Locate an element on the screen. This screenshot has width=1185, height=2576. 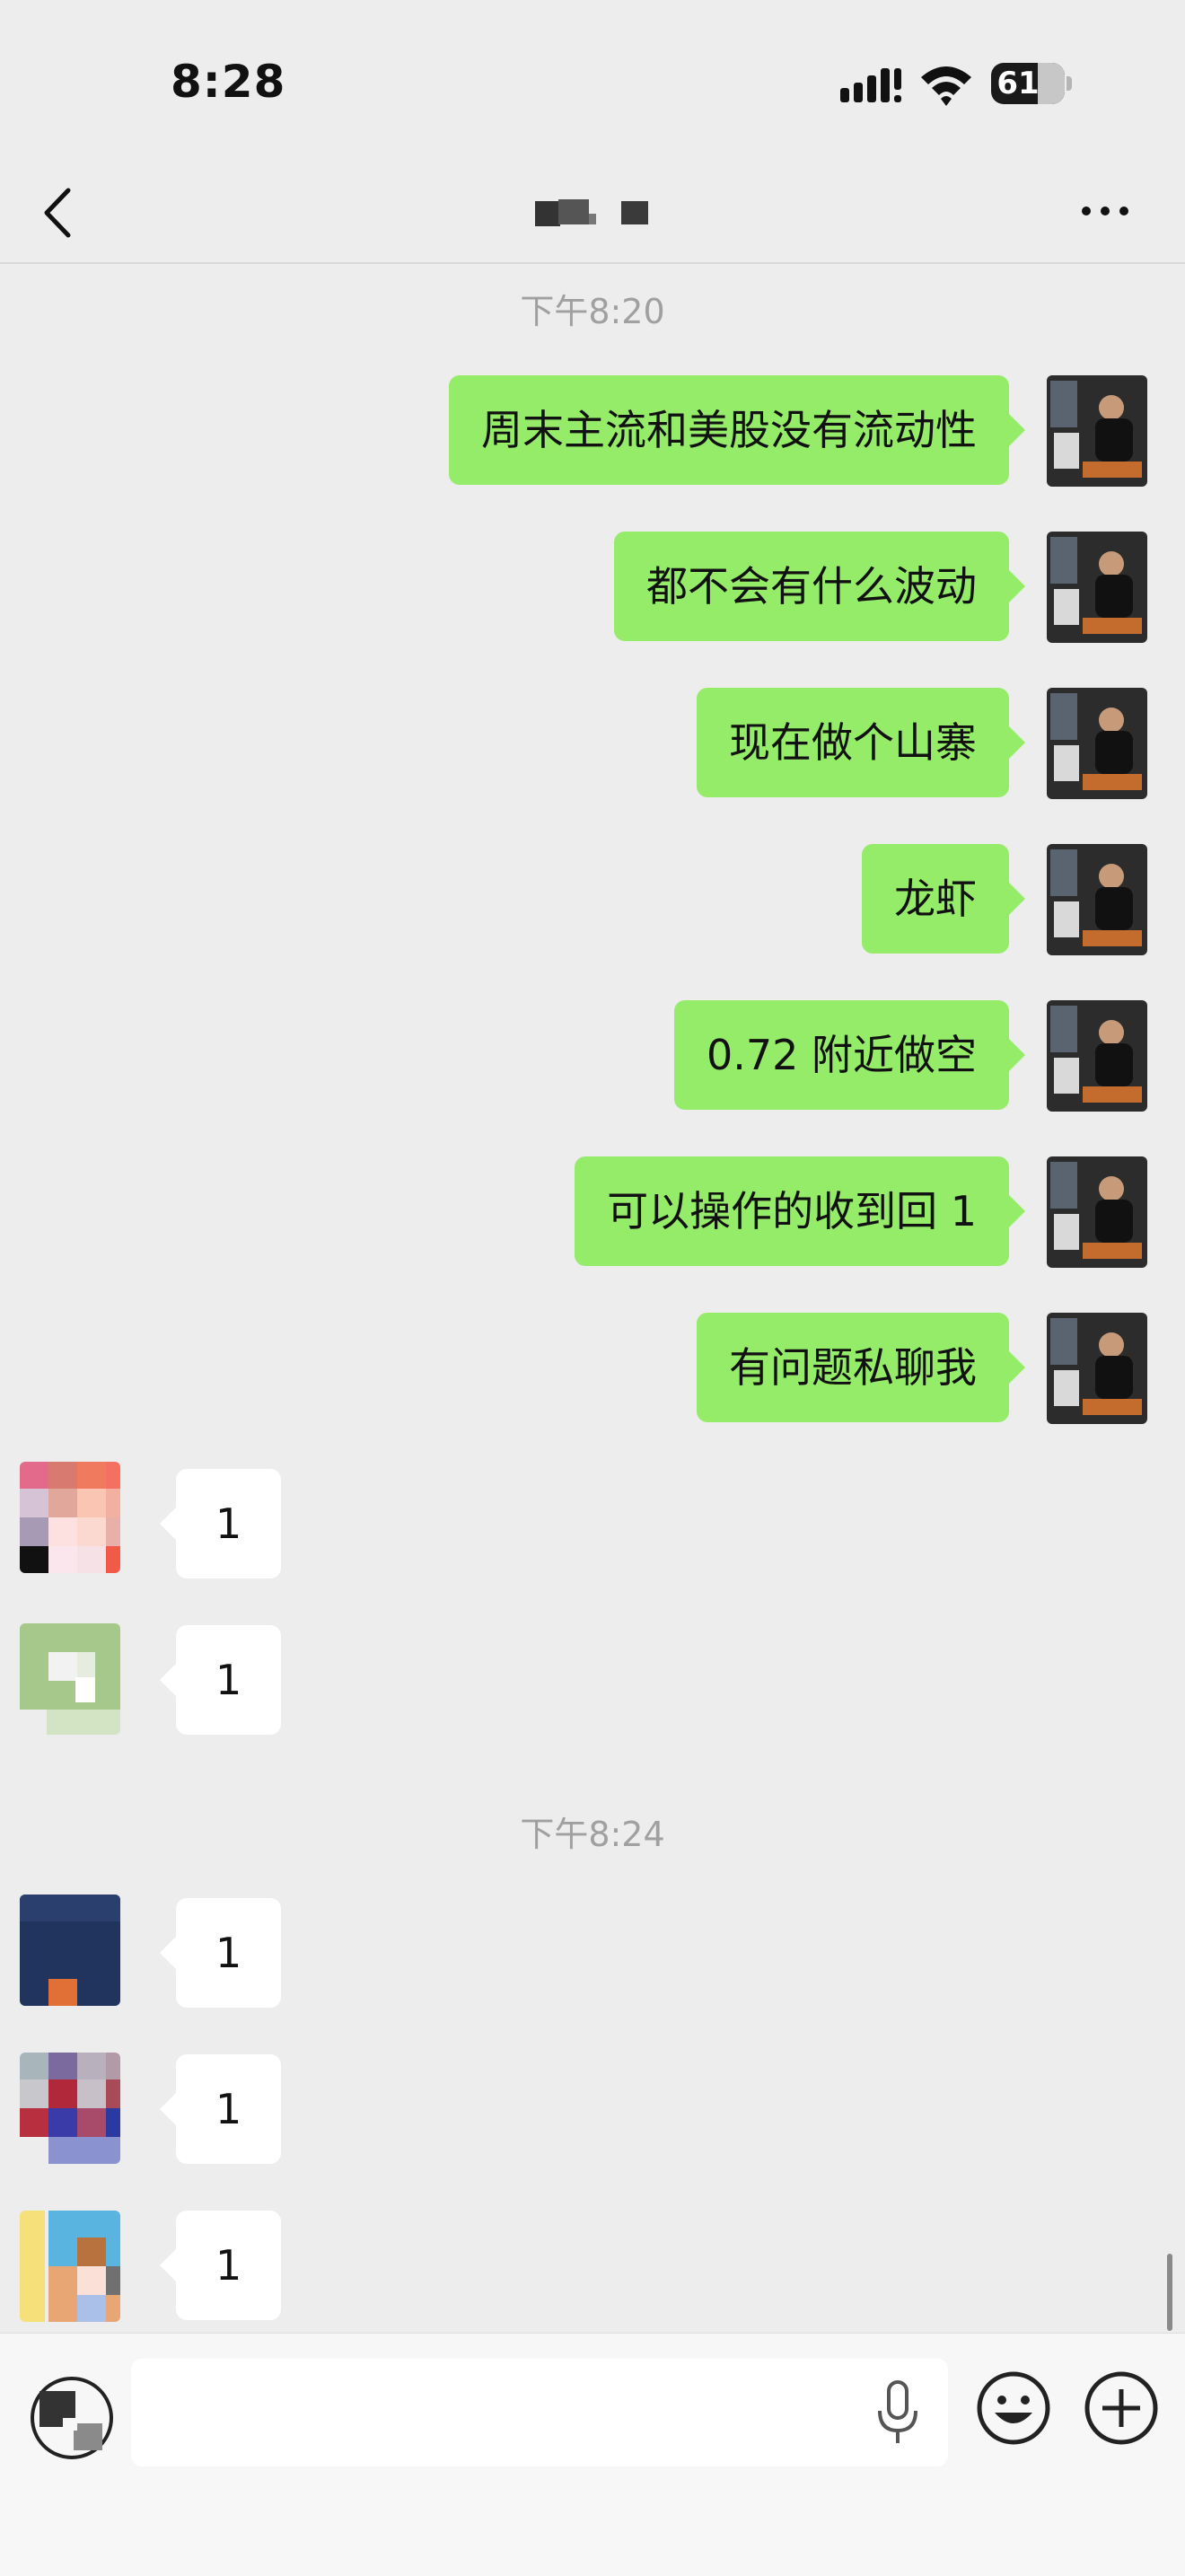
chevron-left-icon is located at coordinates (58, 212).